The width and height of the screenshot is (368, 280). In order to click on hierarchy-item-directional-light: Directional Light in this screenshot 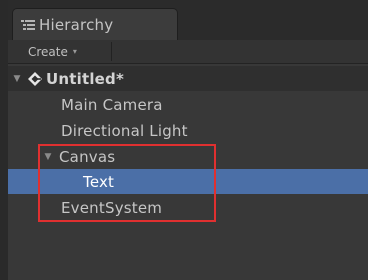, I will do `click(188, 130)`.